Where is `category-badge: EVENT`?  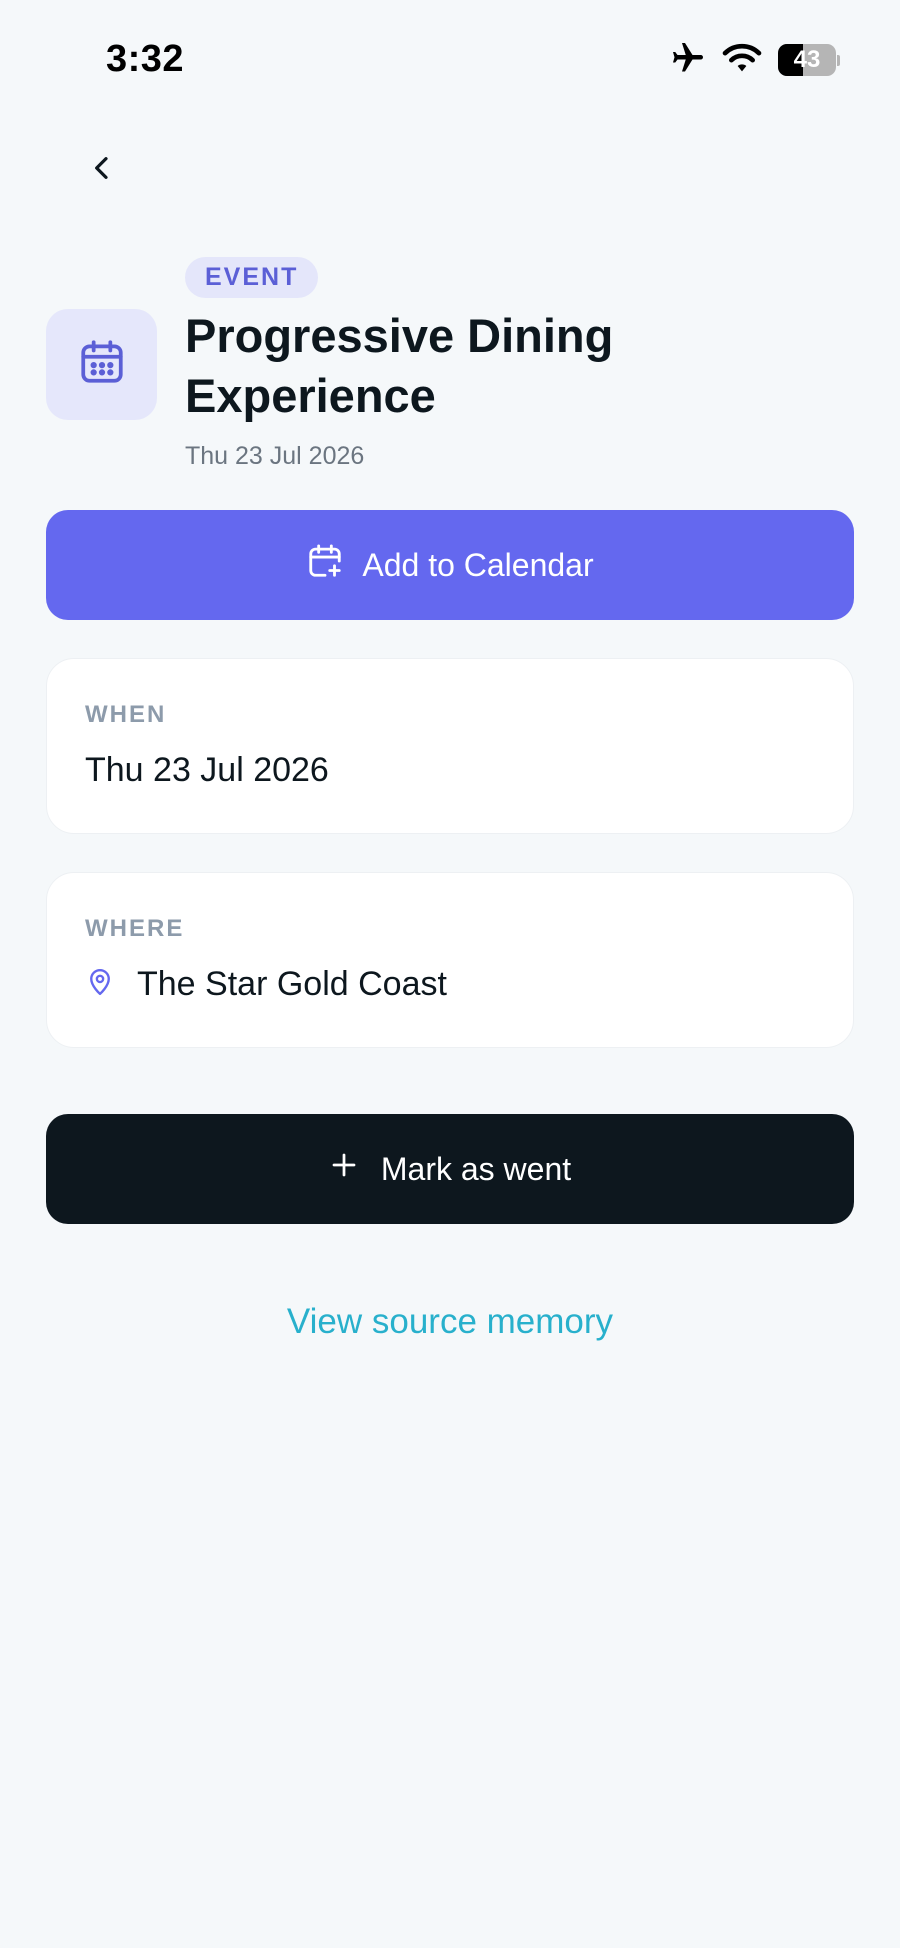
category-badge: EVENT is located at coordinates (252, 277).